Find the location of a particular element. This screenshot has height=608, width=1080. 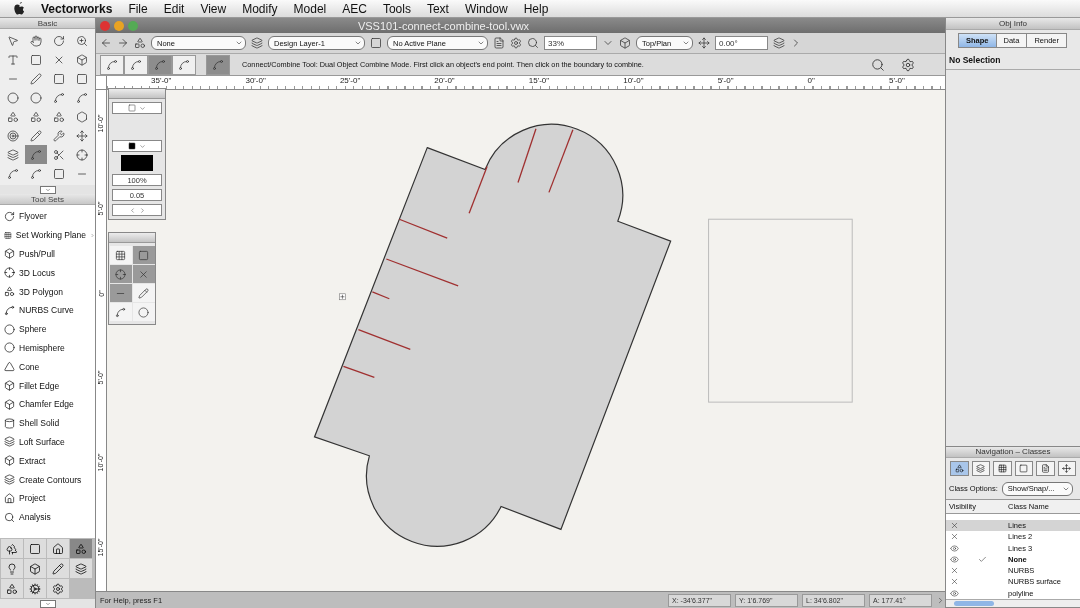

menu-item: File is located at coordinates (138, 8).